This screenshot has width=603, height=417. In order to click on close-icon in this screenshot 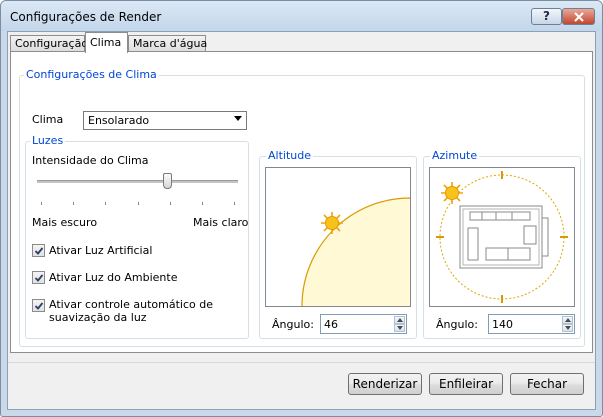, I will do `click(578, 17)`.